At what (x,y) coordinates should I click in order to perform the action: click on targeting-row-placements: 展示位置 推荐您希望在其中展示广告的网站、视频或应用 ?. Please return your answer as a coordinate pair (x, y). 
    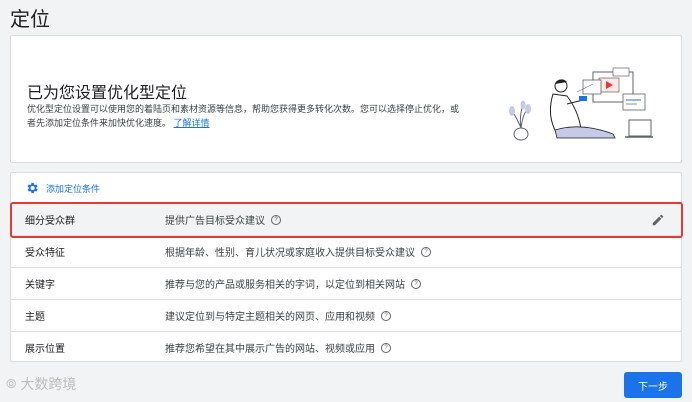
    Looking at the image, I should click on (346, 347).